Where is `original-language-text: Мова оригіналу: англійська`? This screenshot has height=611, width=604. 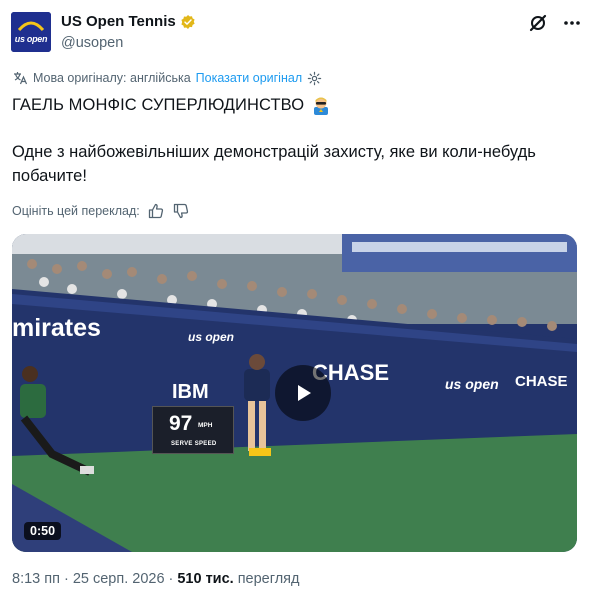
original-language-text: Мова оригіналу: англійська is located at coordinates (112, 78).